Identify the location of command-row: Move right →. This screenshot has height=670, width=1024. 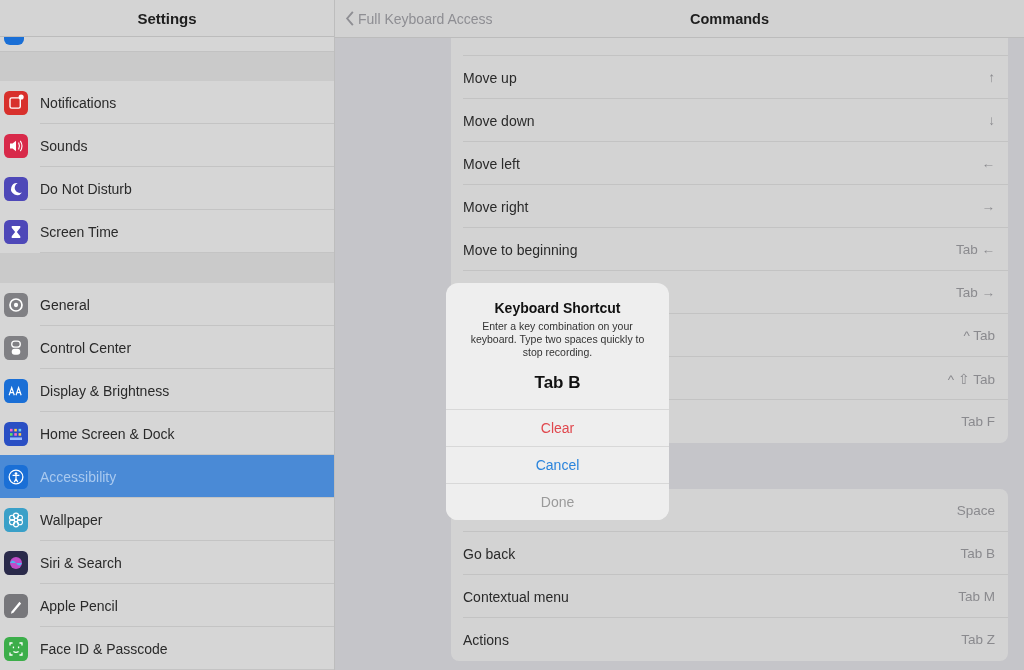
(729, 206).